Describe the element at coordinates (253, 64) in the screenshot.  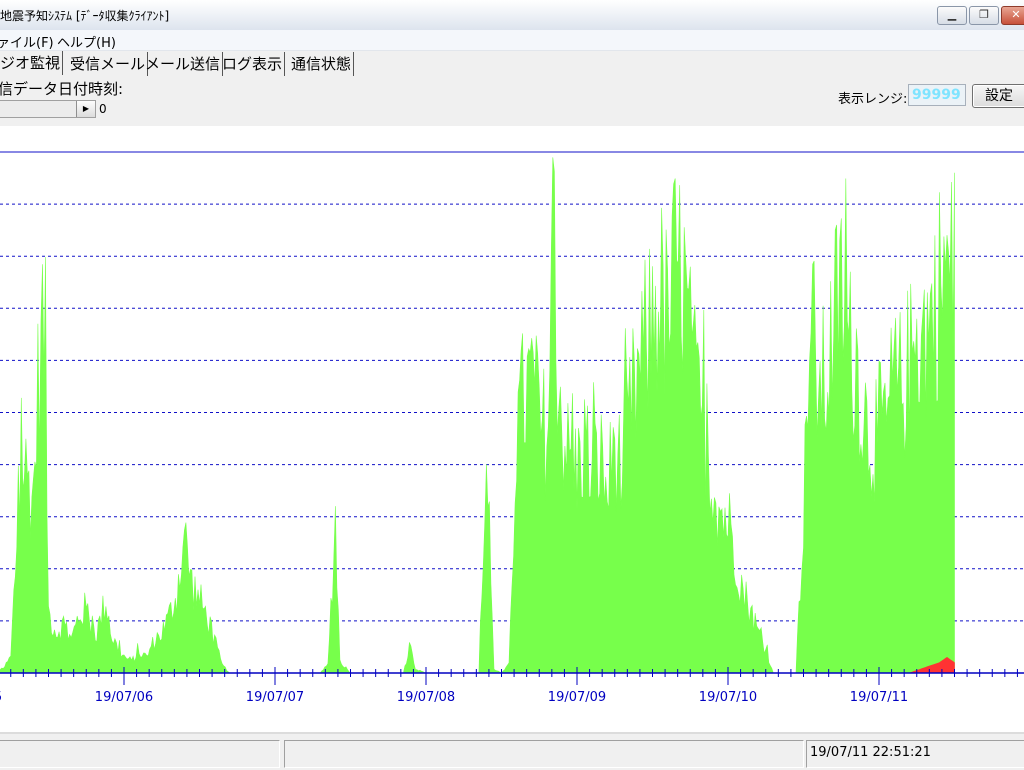
I see `tab-log-view: ログ表示` at that location.